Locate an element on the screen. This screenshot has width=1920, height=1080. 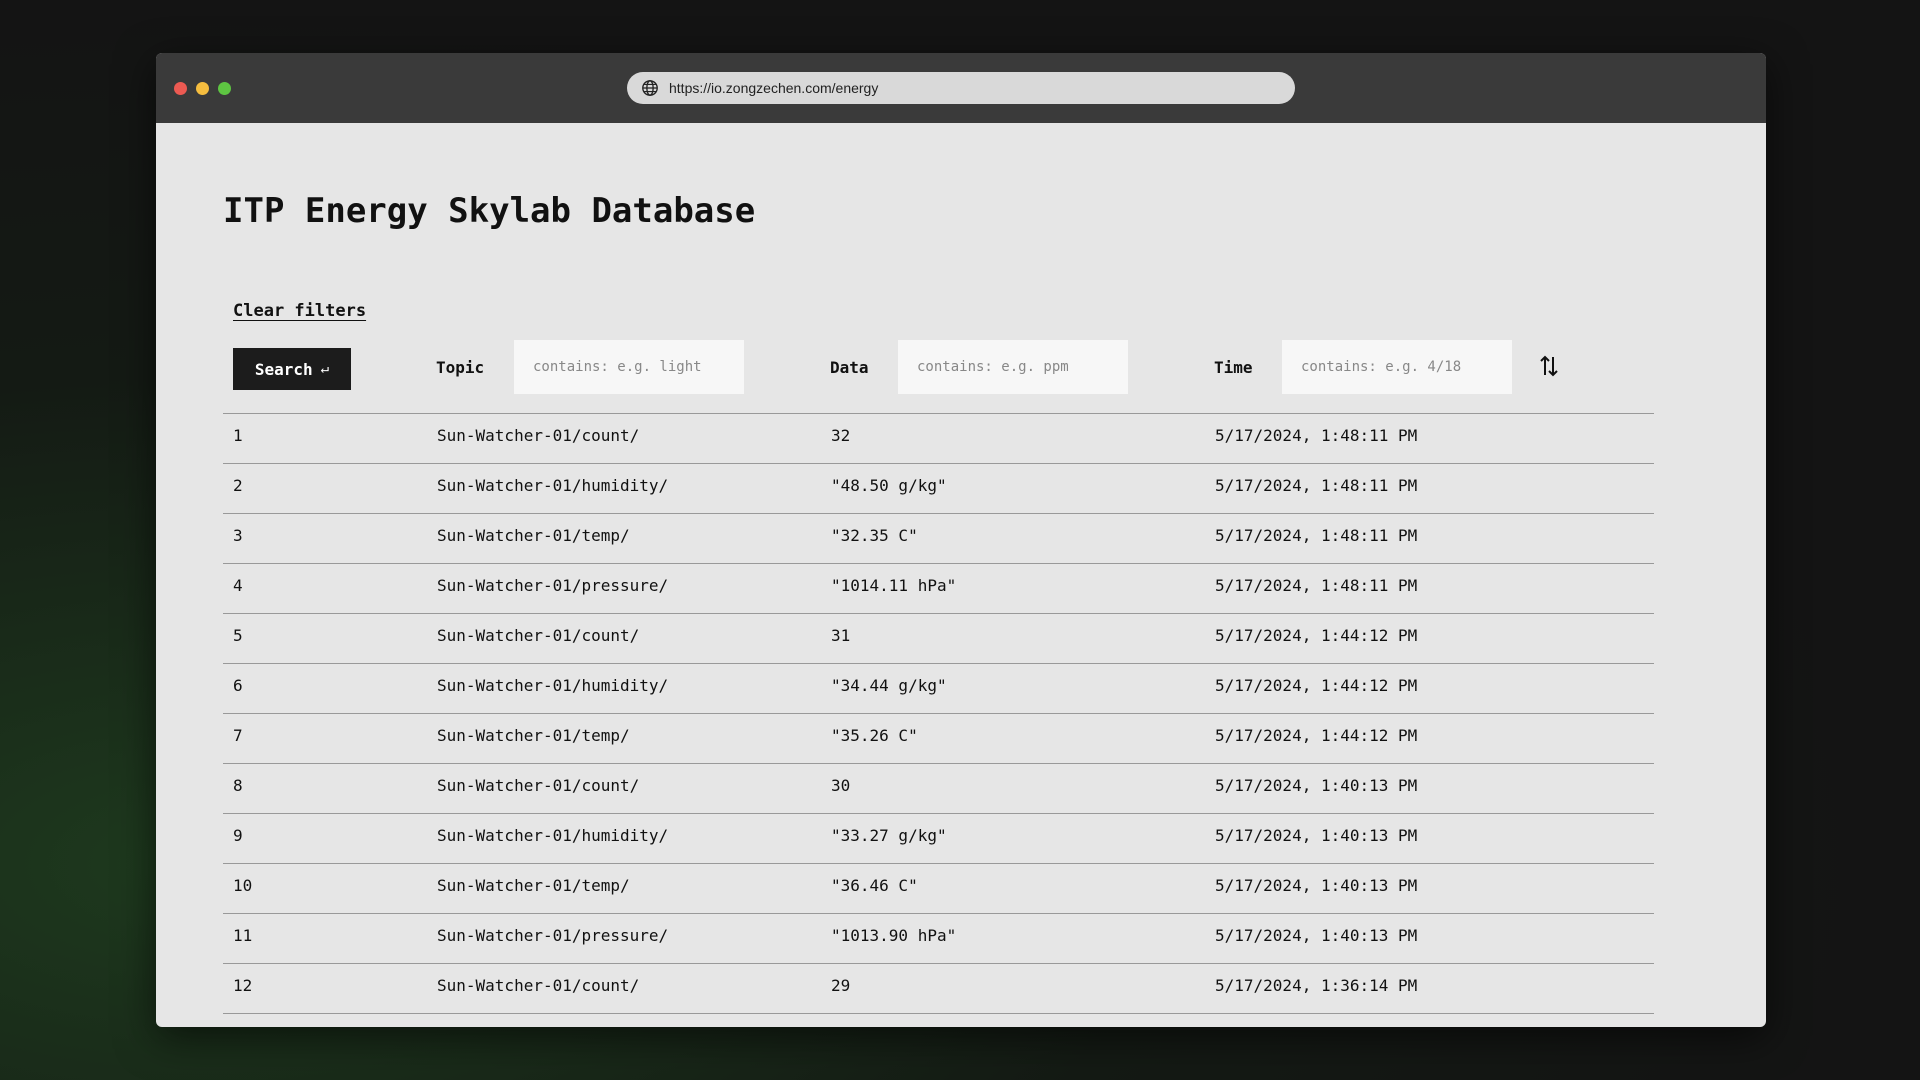
data-cell: 29 is located at coordinates (841, 985).